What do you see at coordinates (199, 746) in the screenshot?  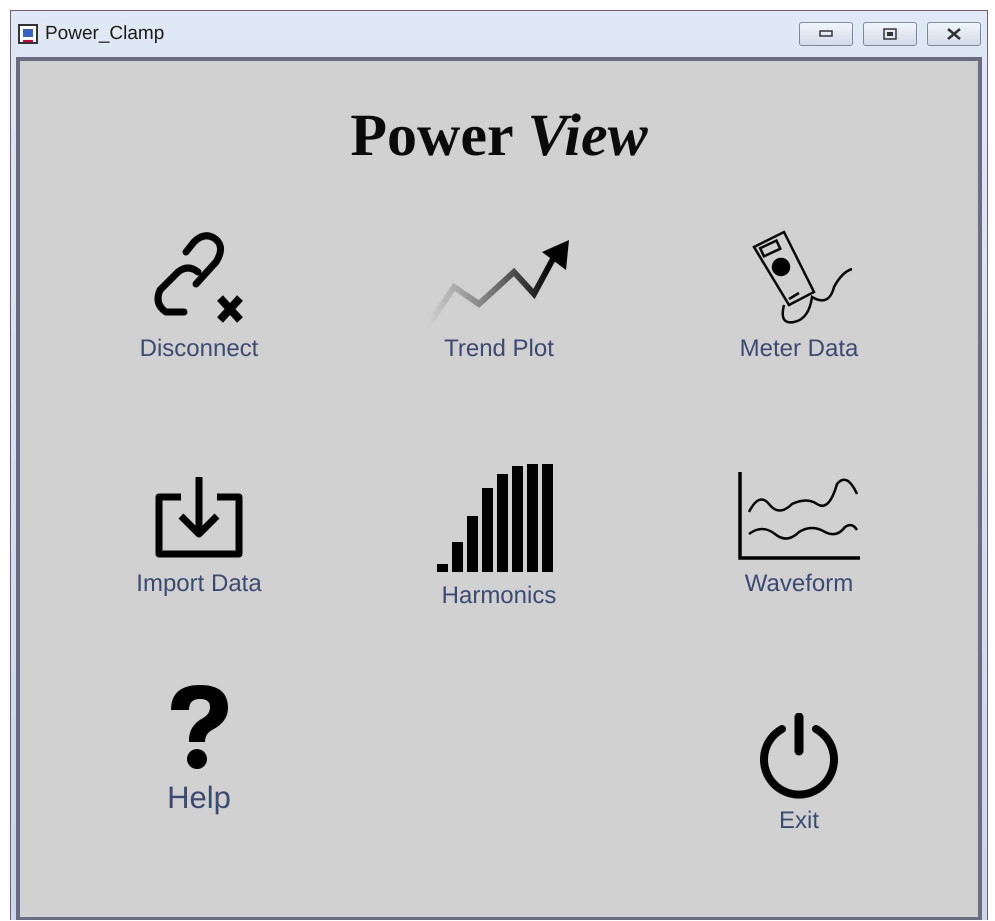 I see `menu-tile-button: Help` at bounding box center [199, 746].